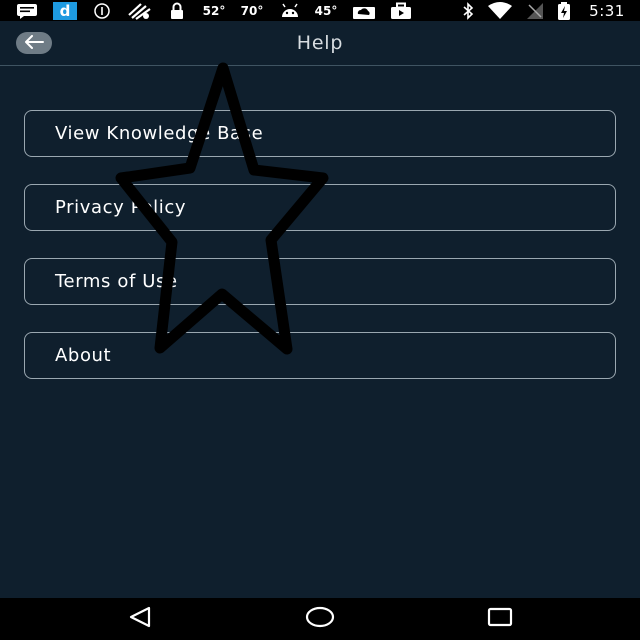 The height and width of the screenshot is (640, 640). I want to click on nav-recents-button, so click(500, 619).